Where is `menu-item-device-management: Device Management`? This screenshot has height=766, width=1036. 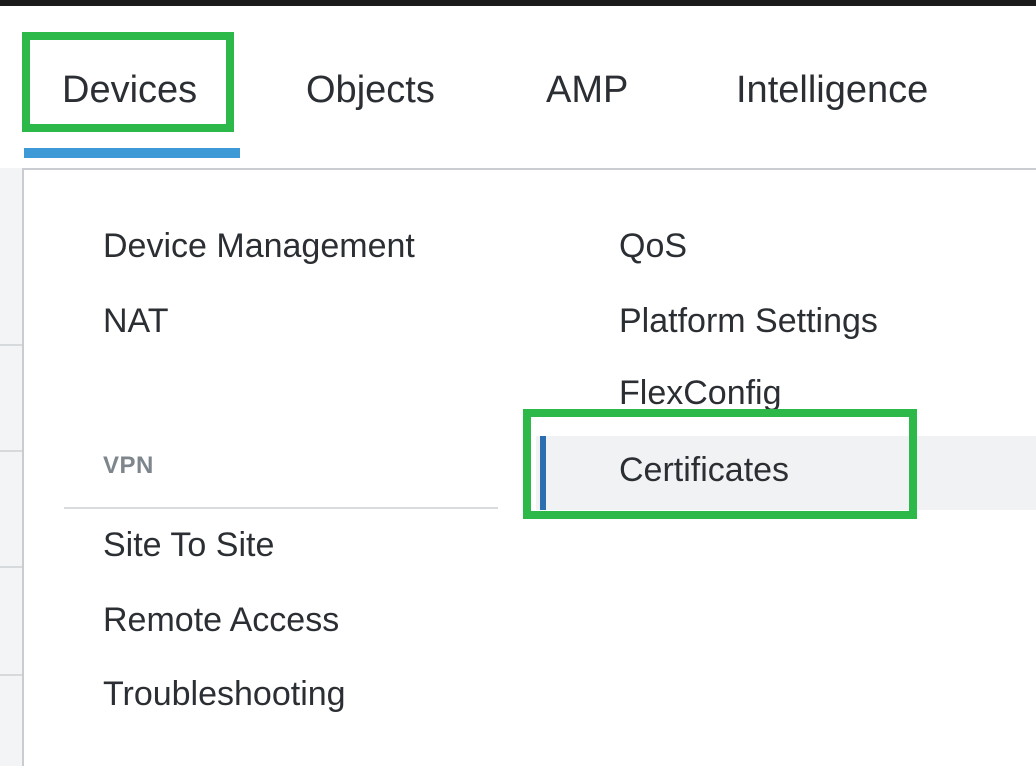
menu-item-device-management: Device Management is located at coordinates (259, 246).